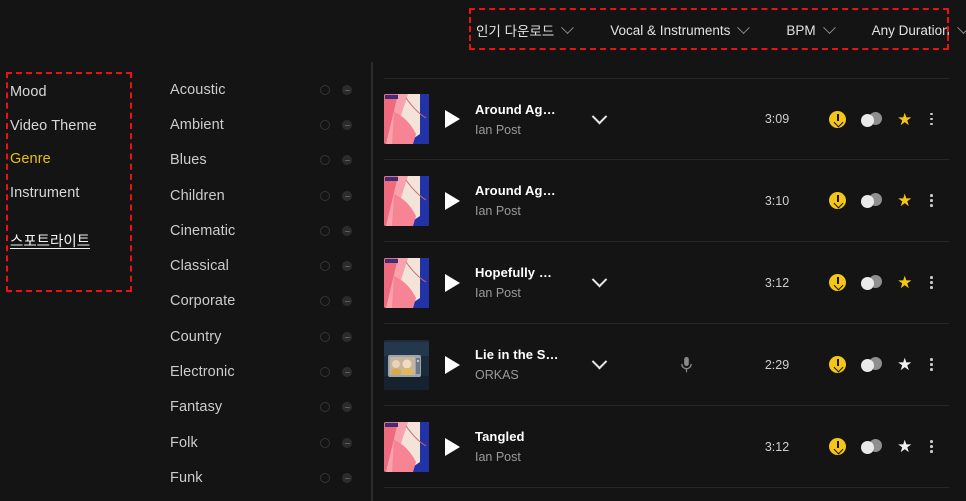 The image size is (966, 501). Describe the element at coordinates (260, 371) in the screenshot. I see `genre-row: Electronic` at that location.